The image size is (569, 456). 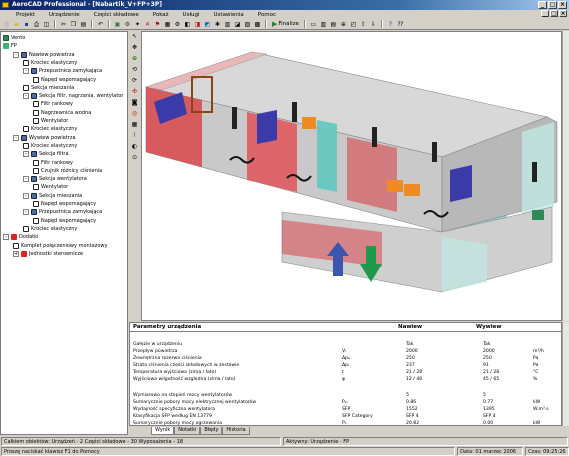 What do you see at coordinates (135, 48) in the screenshot?
I see `pan-icon: ✥` at bounding box center [135, 48].